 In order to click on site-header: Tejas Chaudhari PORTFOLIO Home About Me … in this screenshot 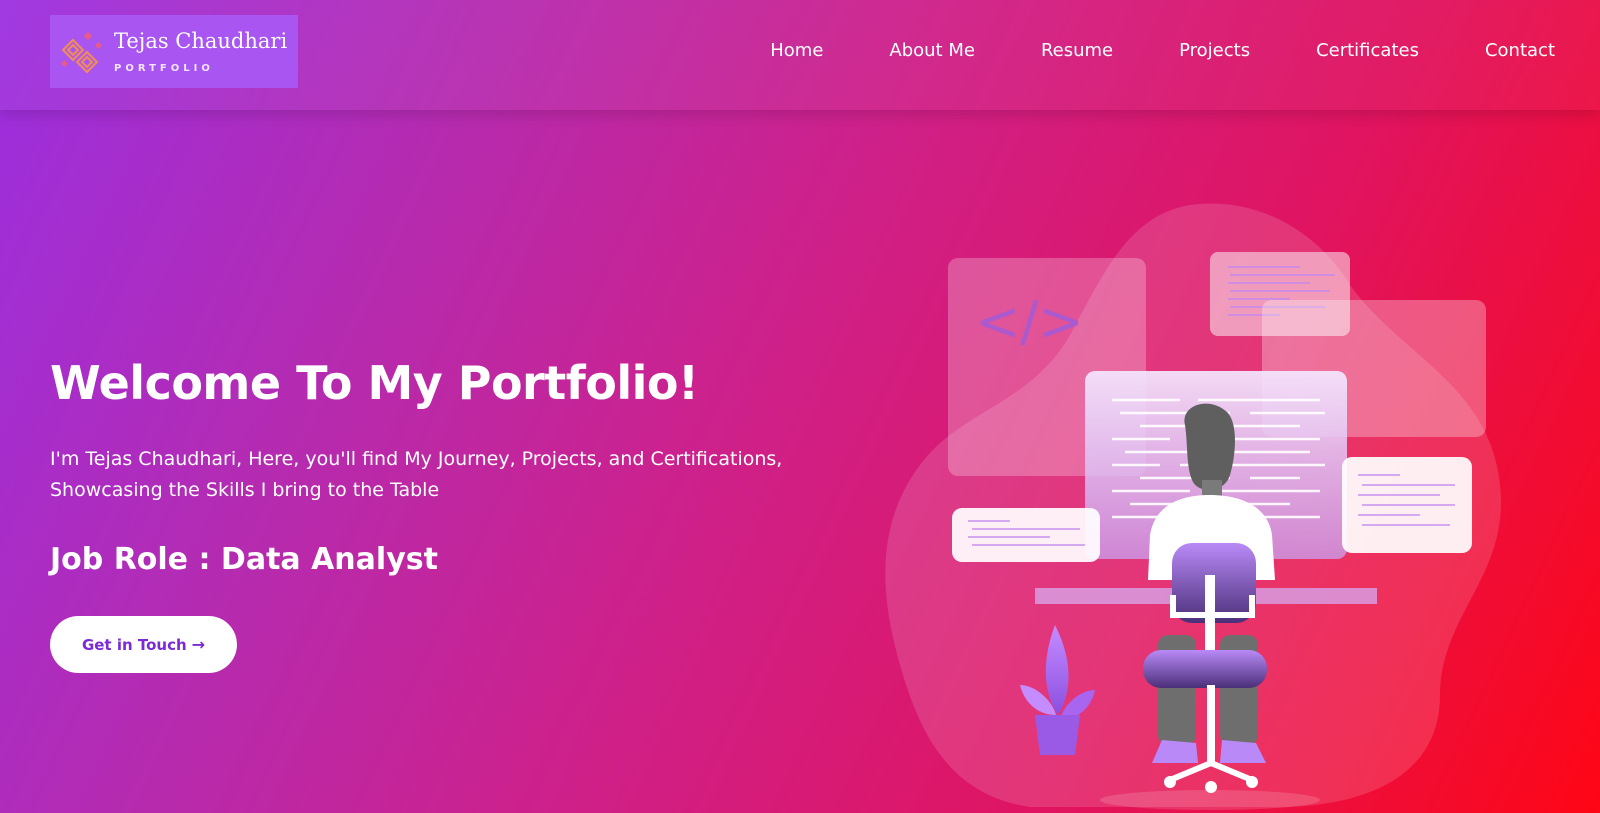, I will do `click(800, 55)`.